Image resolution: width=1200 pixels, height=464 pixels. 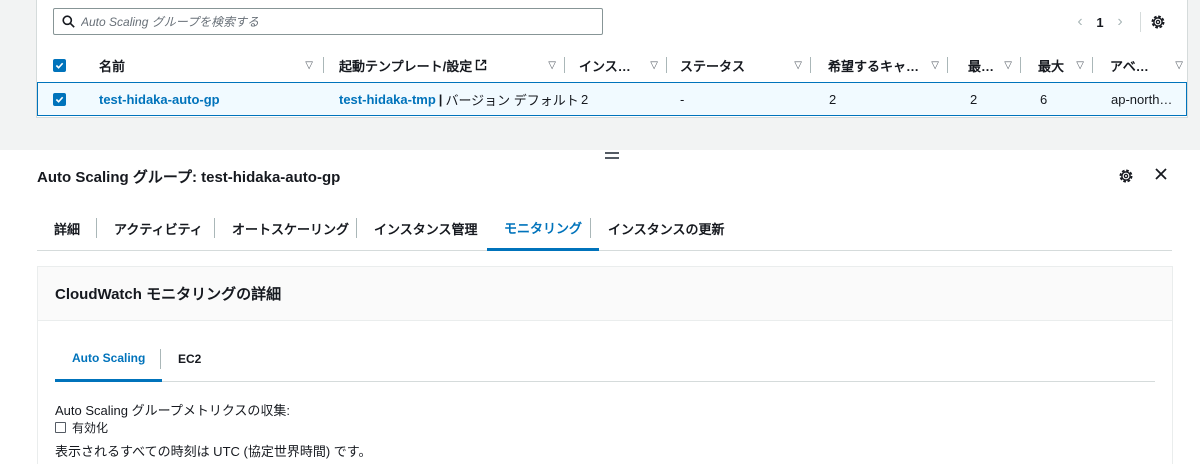 I want to click on search-icon, so click(x=68, y=21).